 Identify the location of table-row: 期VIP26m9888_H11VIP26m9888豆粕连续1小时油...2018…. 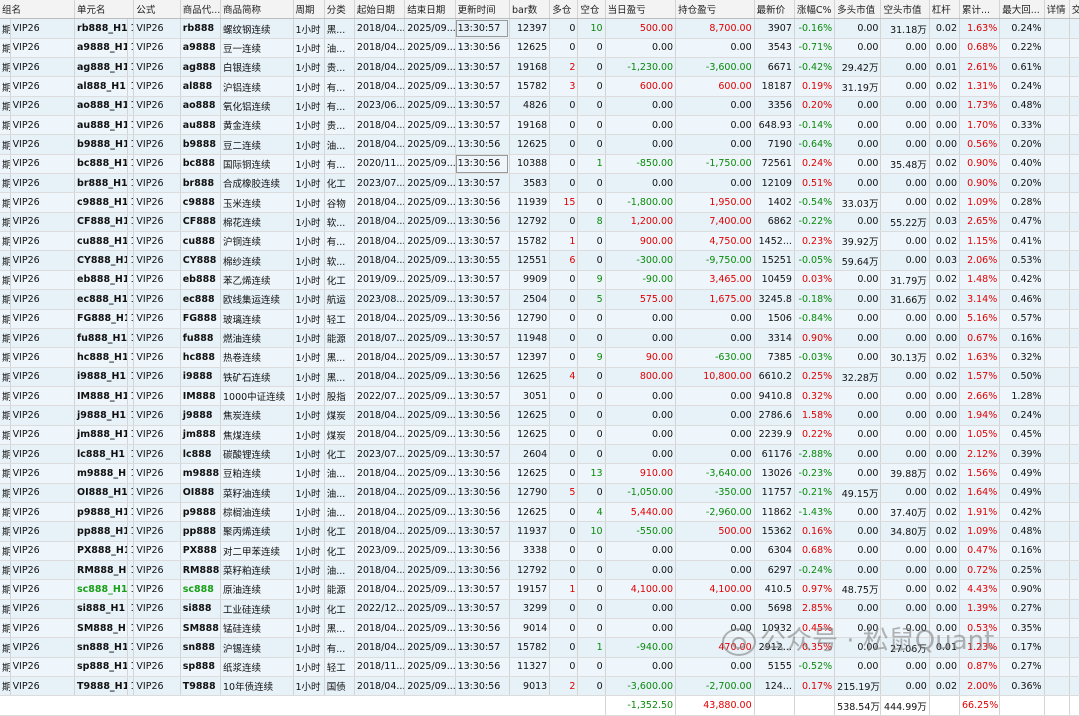
(540, 473).